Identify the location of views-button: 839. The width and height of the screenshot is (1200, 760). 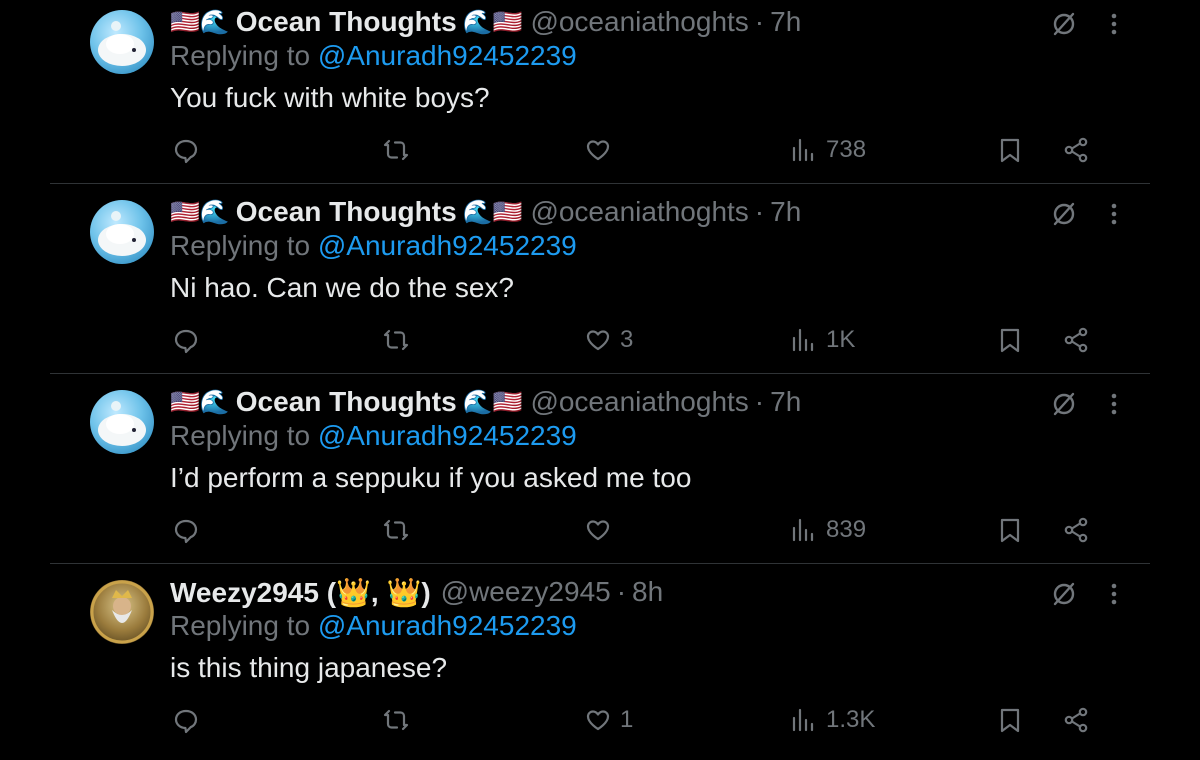
(828, 530).